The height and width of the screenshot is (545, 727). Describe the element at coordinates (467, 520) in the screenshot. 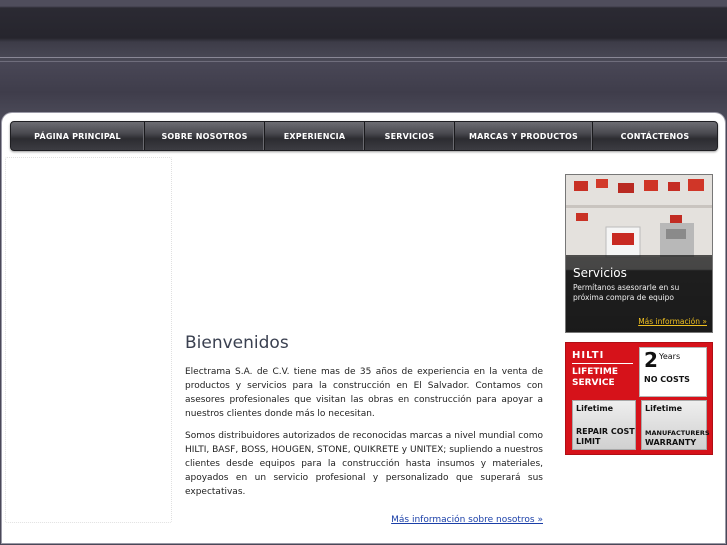

I see `about-more-link: Más información sobre nosotros »` at that location.